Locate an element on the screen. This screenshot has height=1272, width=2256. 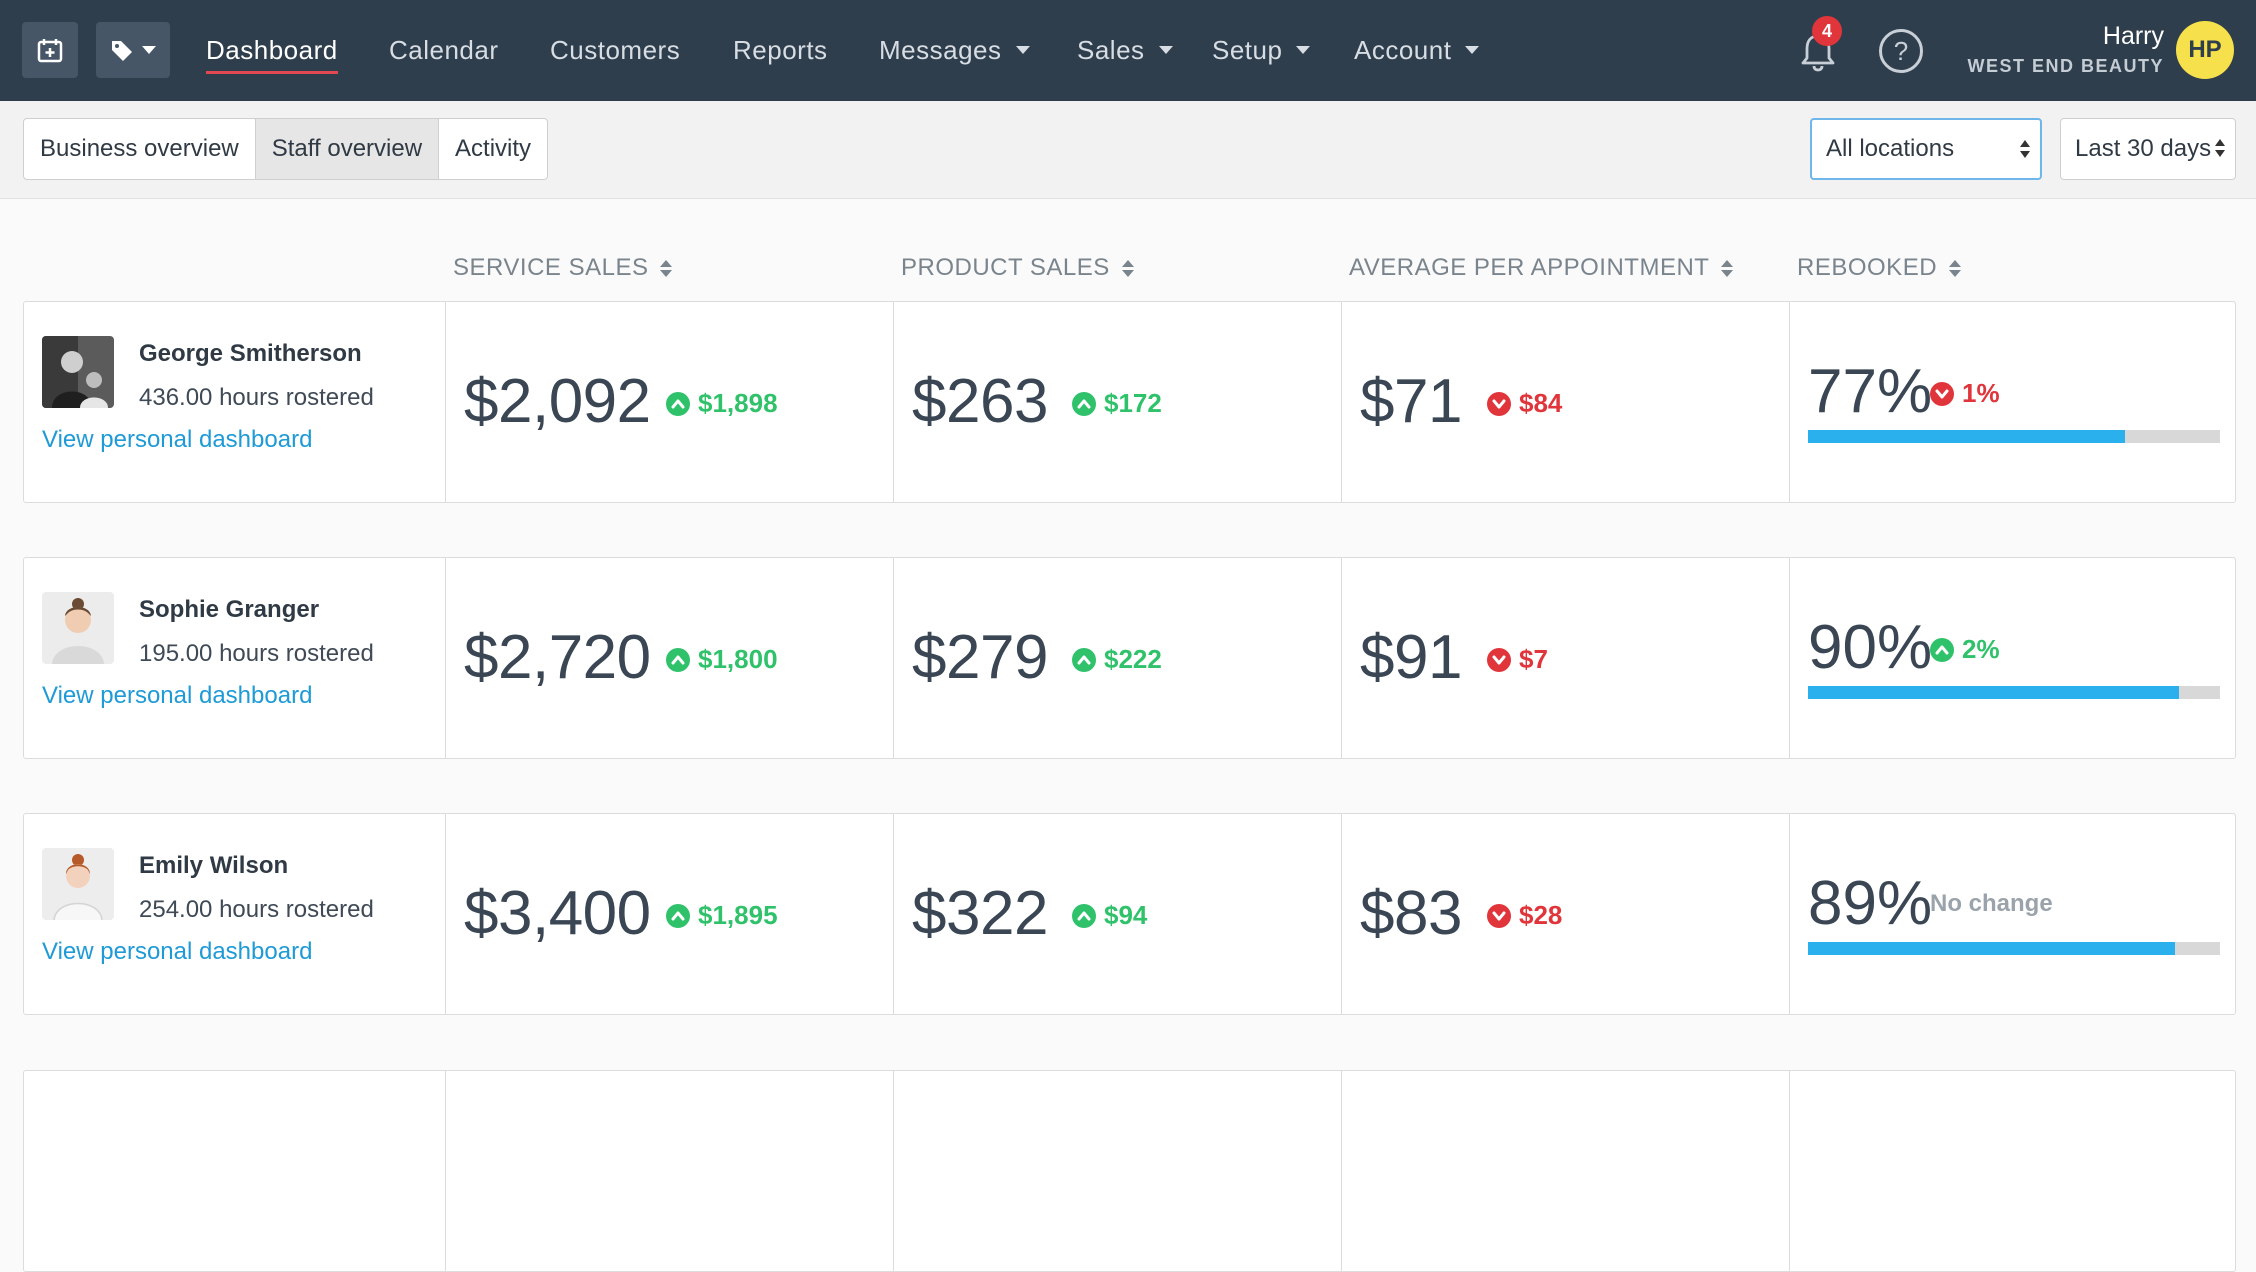
service-sales-value: $2,092 is located at coordinates (557, 401).